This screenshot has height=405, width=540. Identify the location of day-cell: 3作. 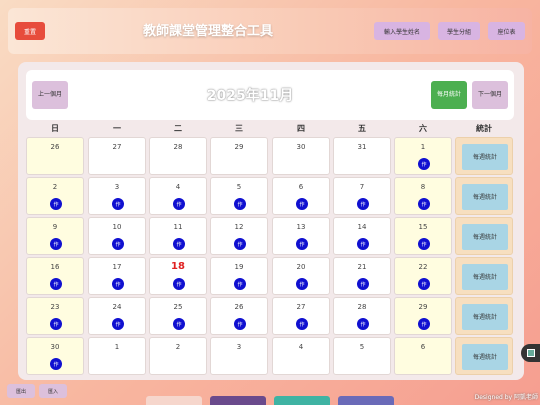
(117, 196).